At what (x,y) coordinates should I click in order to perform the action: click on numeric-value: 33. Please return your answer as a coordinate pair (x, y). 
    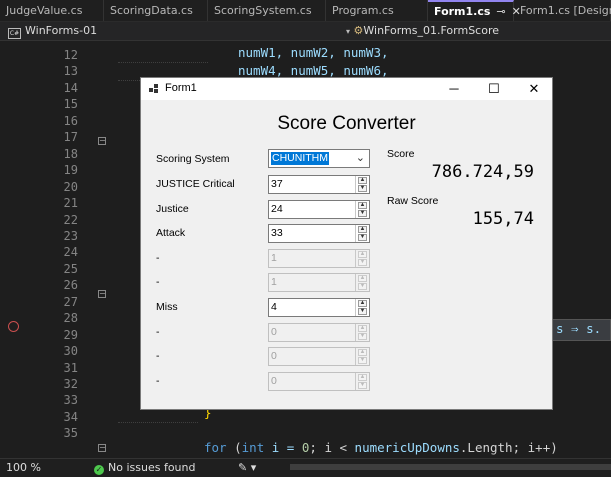
    Looking at the image, I should click on (277, 233).